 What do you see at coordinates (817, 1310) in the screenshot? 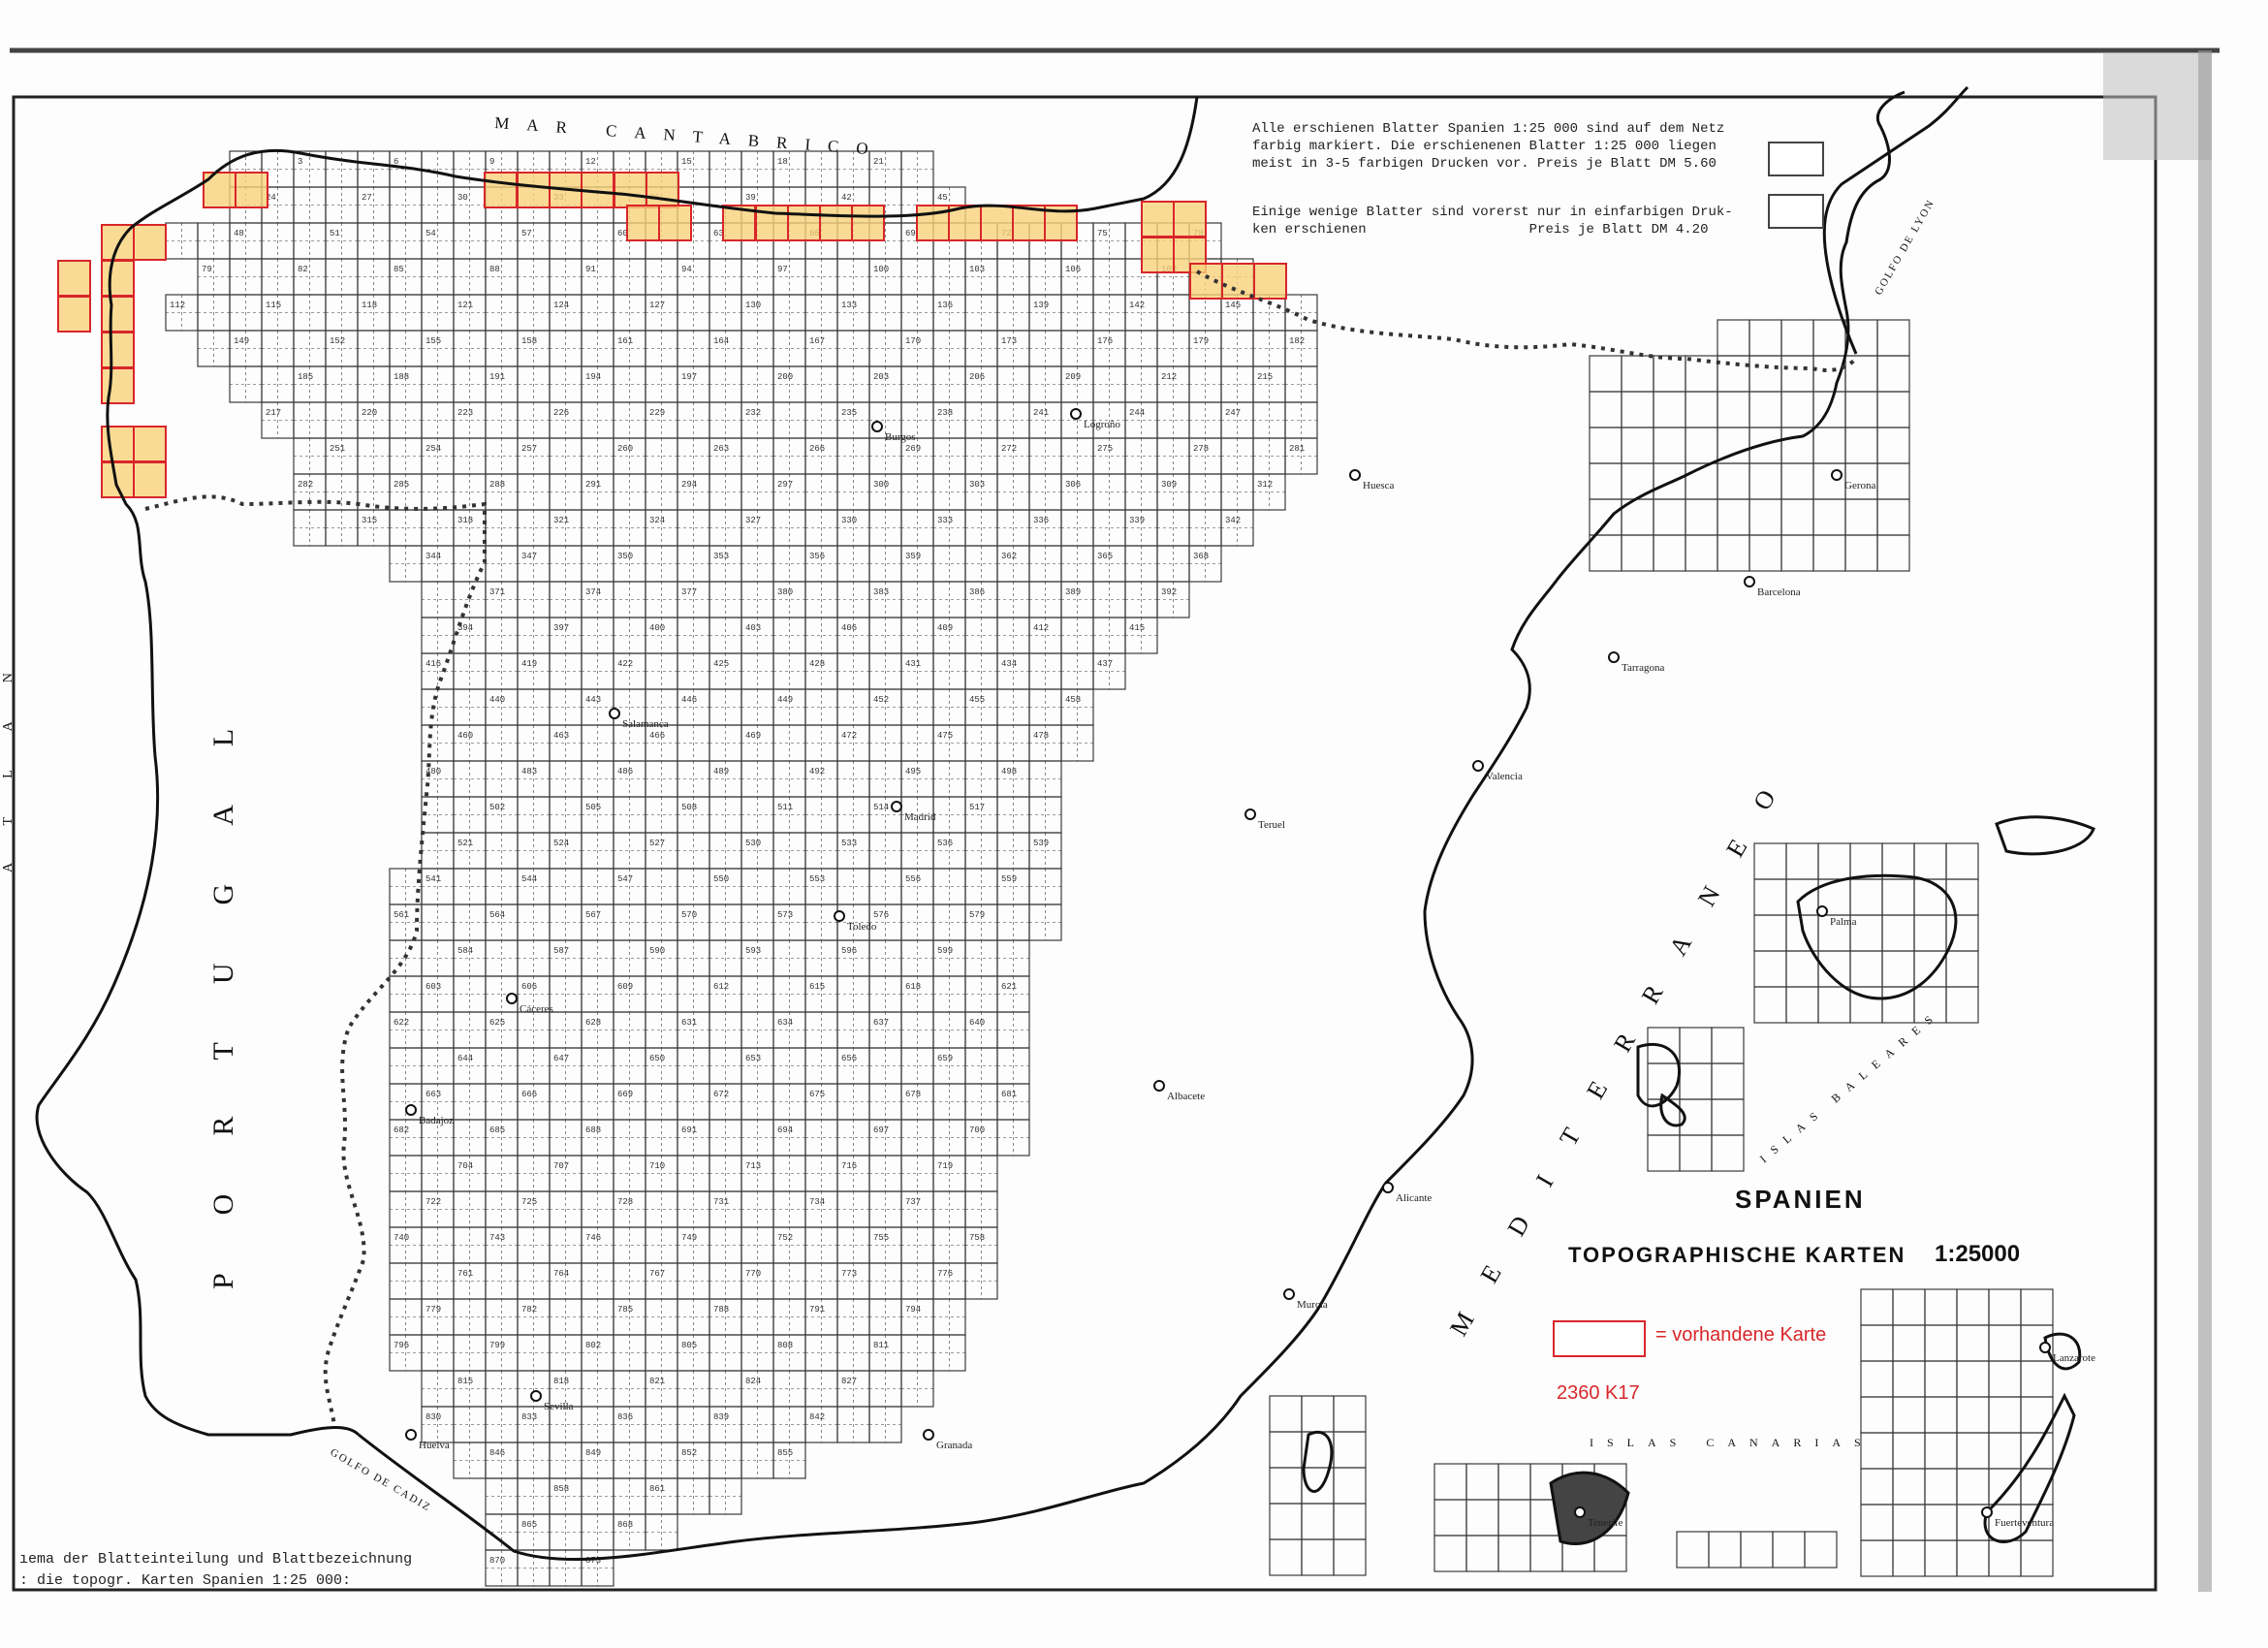
I see `grid-sheet-number: 791` at bounding box center [817, 1310].